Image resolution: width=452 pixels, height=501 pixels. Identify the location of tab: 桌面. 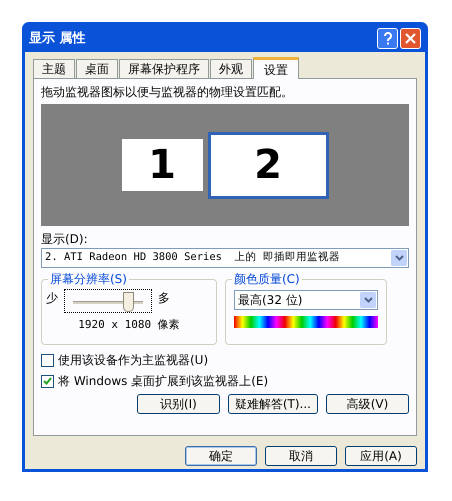
(97, 68).